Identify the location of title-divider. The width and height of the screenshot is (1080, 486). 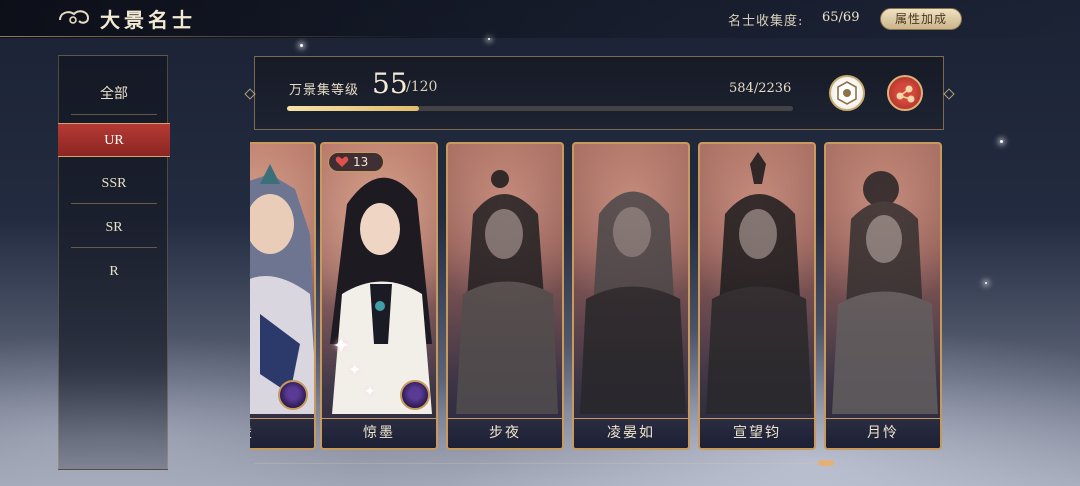
(210, 36).